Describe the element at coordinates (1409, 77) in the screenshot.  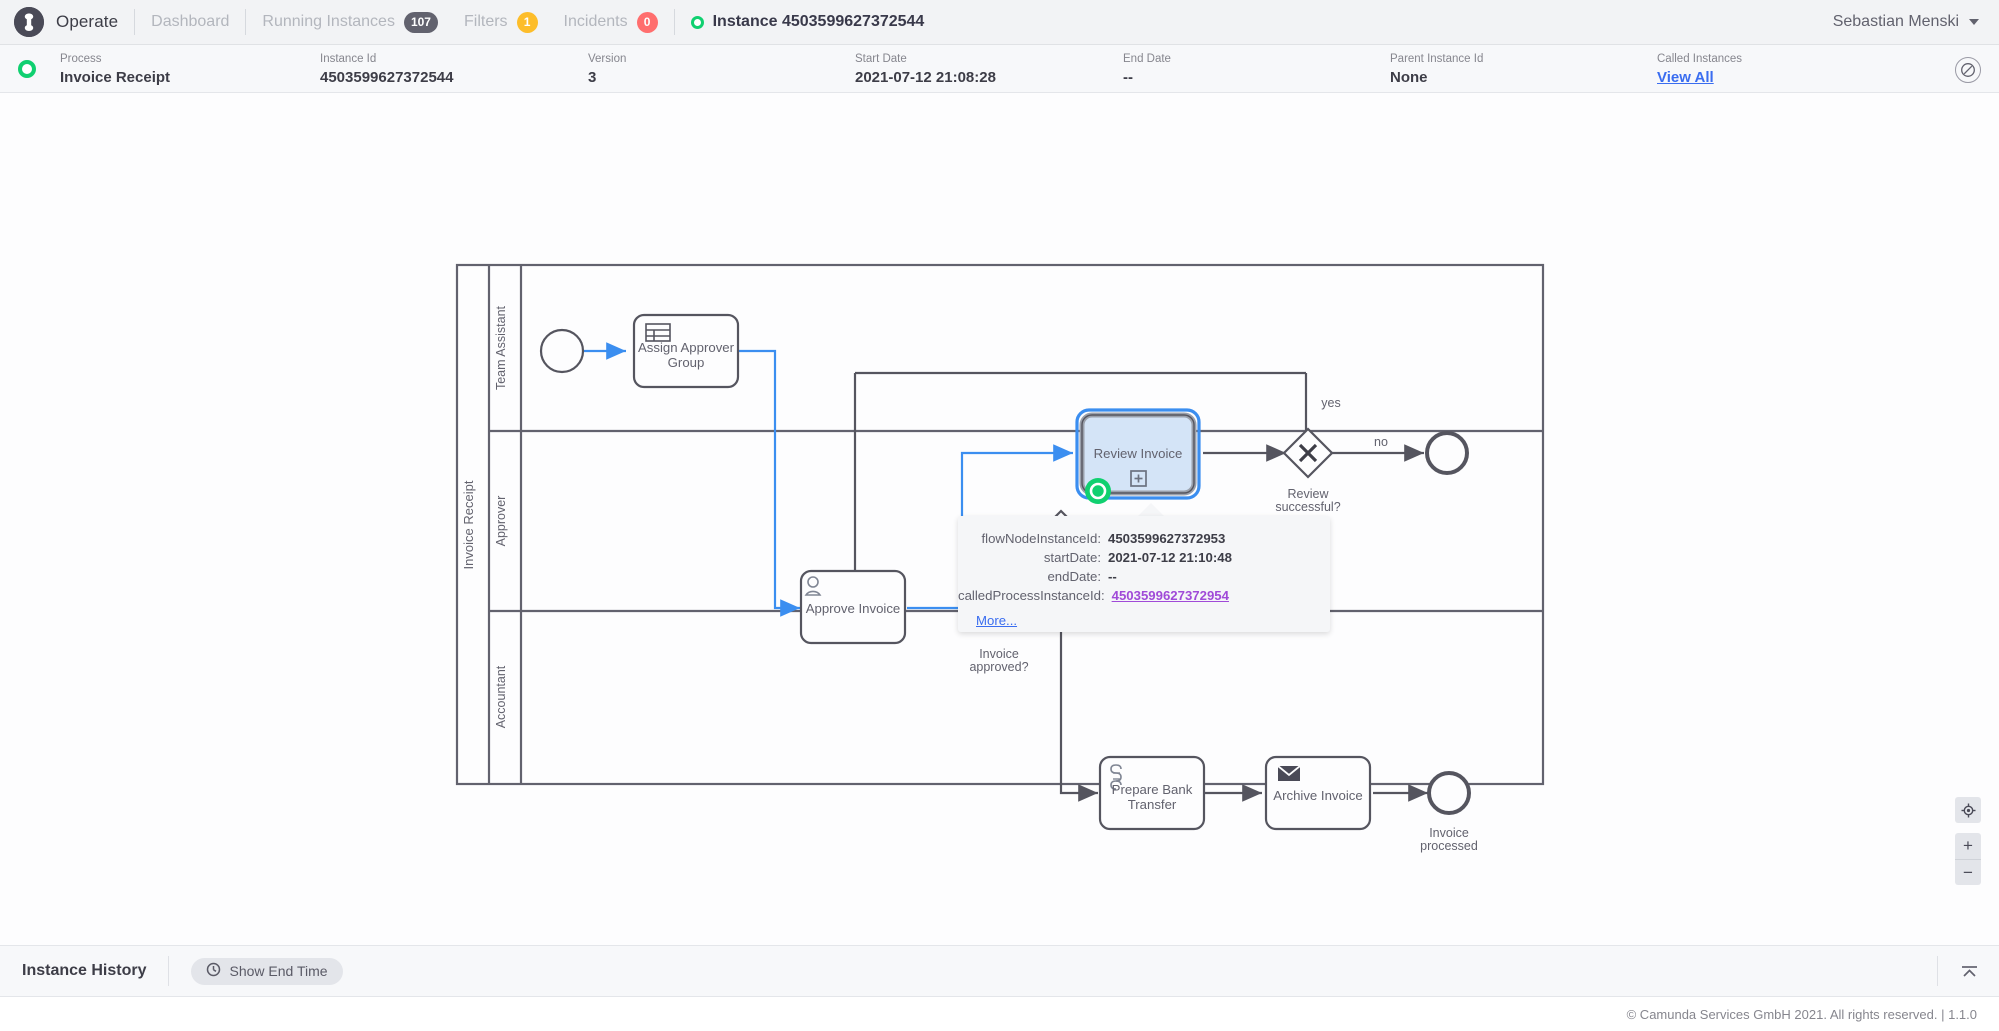
I see `field-value: None` at that location.